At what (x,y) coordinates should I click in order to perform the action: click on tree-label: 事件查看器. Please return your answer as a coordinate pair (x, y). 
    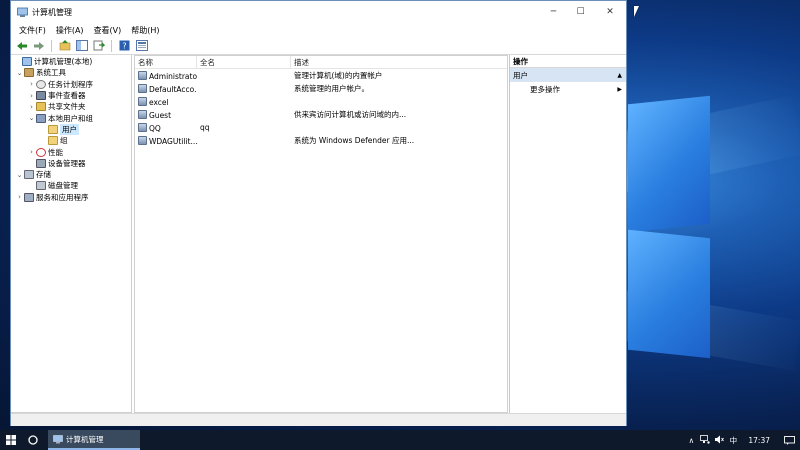
    Looking at the image, I should click on (67, 96).